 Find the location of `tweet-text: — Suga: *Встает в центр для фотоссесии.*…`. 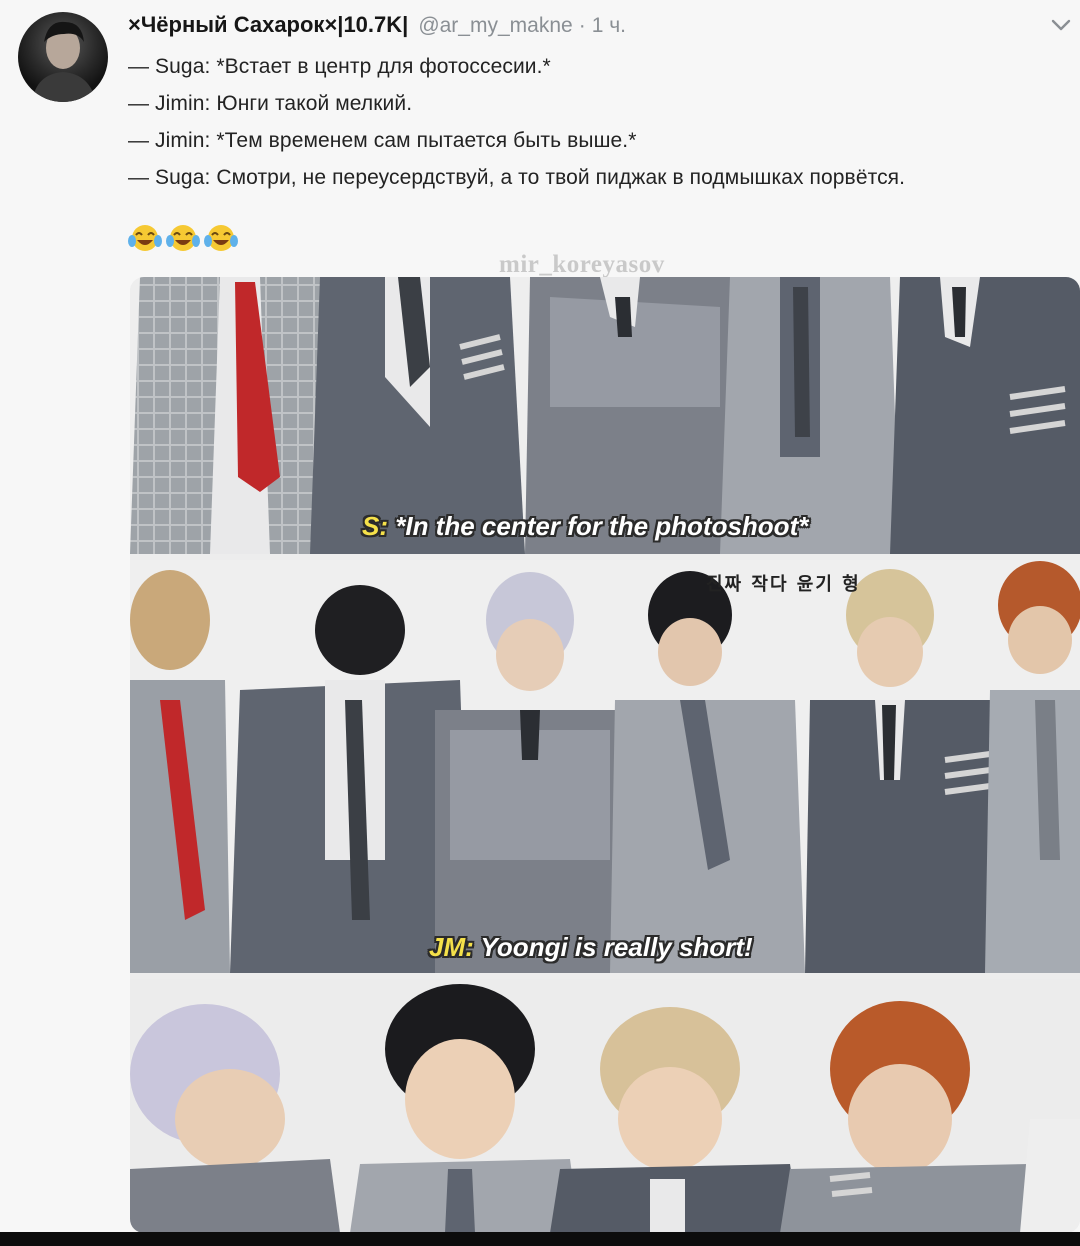

tweet-text: — Suga: *Встает в центр для фотоссесии.*… is located at coordinates (603, 122).